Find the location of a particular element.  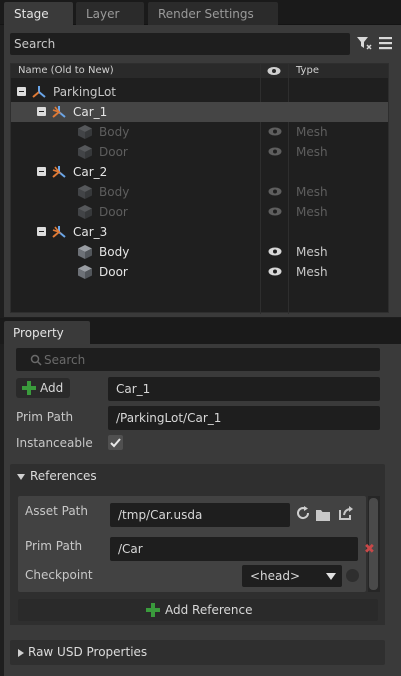

dropdown-arrow-icon is located at coordinates (331, 576).